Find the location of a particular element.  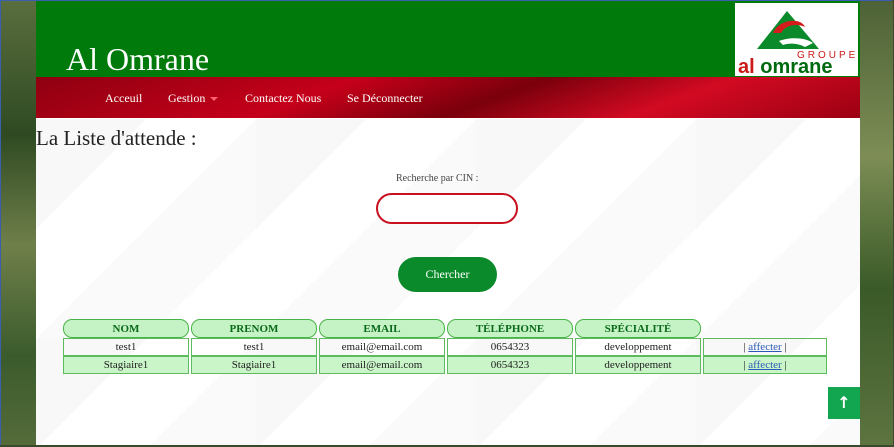

column-header-email: EMAIL is located at coordinates (382, 328).